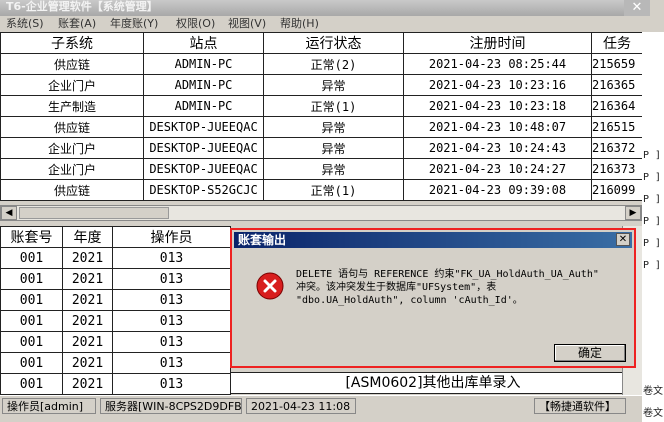 This screenshot has width=664, height=422. What do you see at coordinates (409, 300) in the screenshot?
I see `message-line: "dbo.UA_HoldAuth", column 'cAuth_Id'。` at bounding box center [409, 300].